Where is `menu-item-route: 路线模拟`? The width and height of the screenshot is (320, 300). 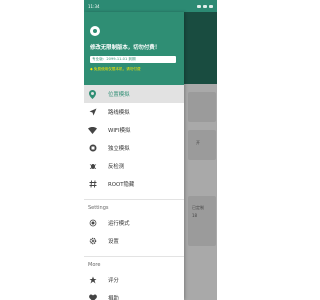 menu-item-route: 路线模拟 is located at coordinates (134, 112).